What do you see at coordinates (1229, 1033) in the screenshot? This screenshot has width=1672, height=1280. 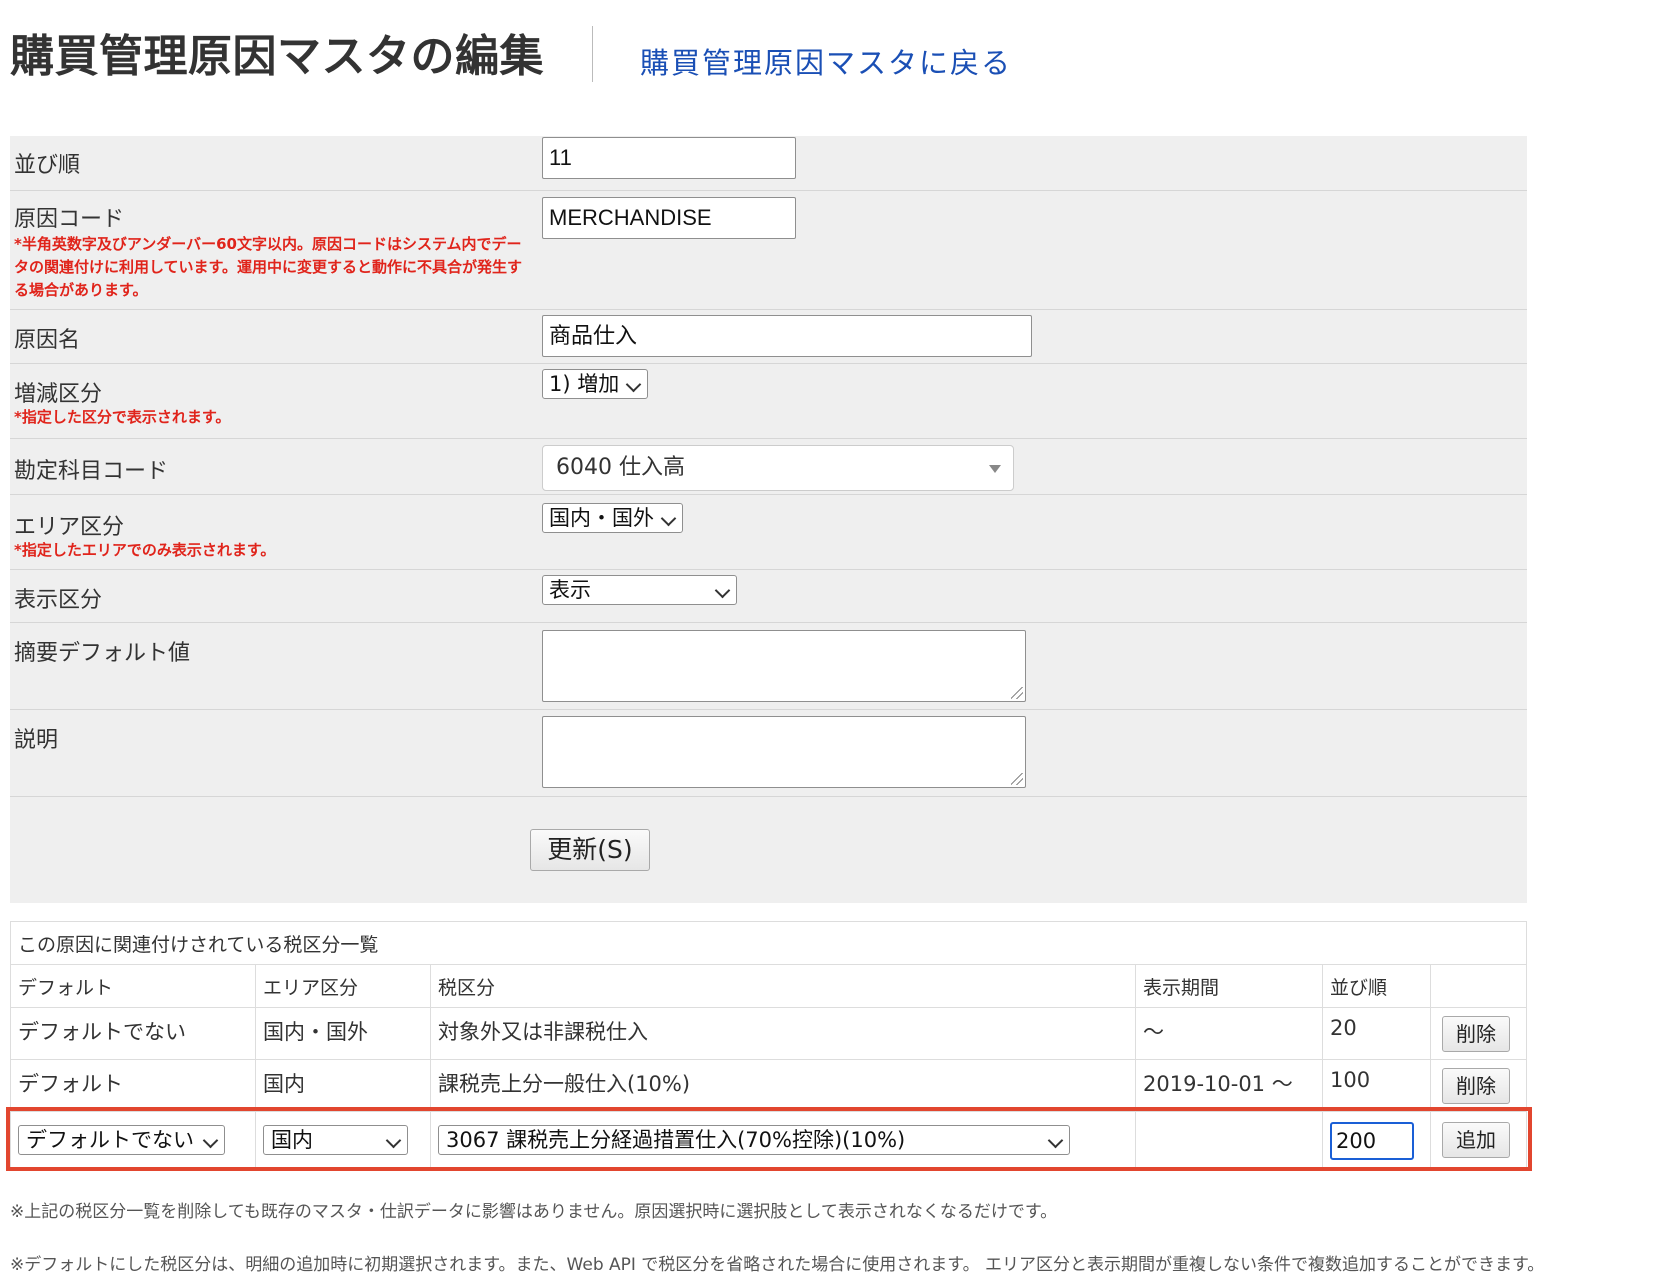 I see `cell-period: 〜` at bounding box center [1229, 1033].